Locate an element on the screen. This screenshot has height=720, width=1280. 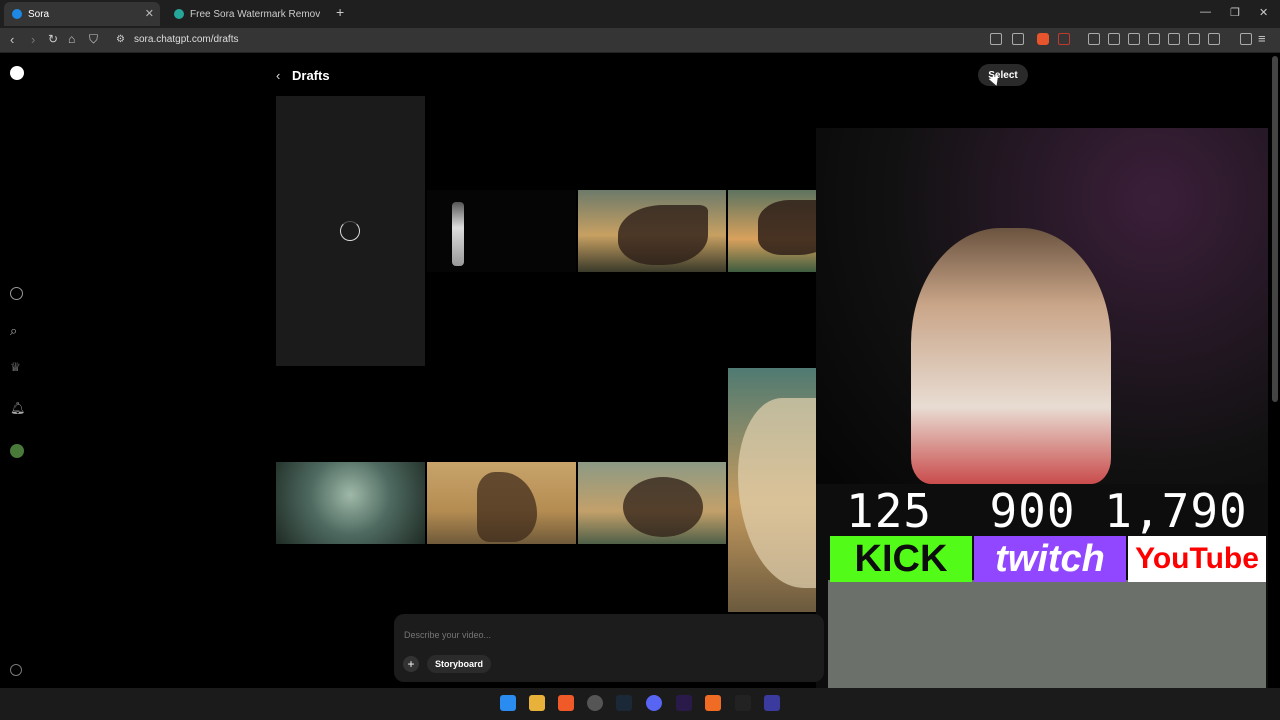
kick-logo: KICK is located at coordinates (901, 559).